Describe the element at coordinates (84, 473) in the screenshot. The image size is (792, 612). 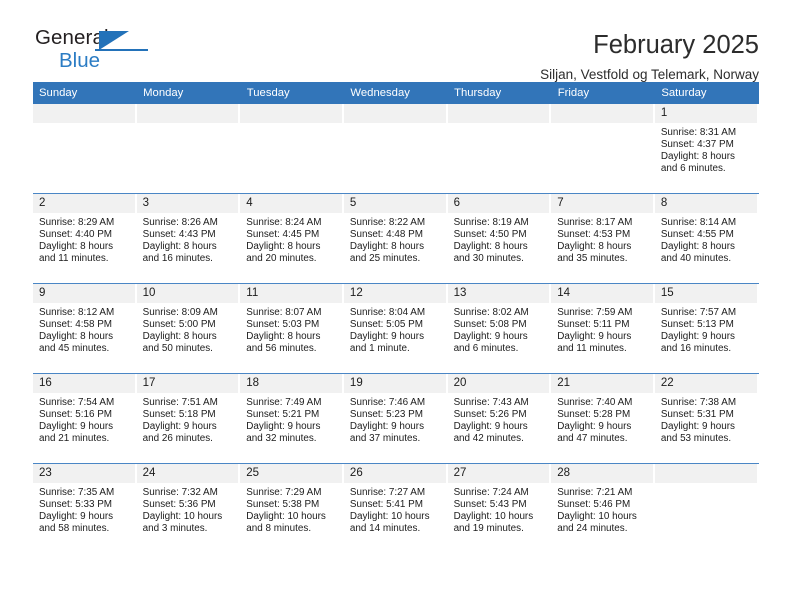
I see `day-number: 23` at that location.